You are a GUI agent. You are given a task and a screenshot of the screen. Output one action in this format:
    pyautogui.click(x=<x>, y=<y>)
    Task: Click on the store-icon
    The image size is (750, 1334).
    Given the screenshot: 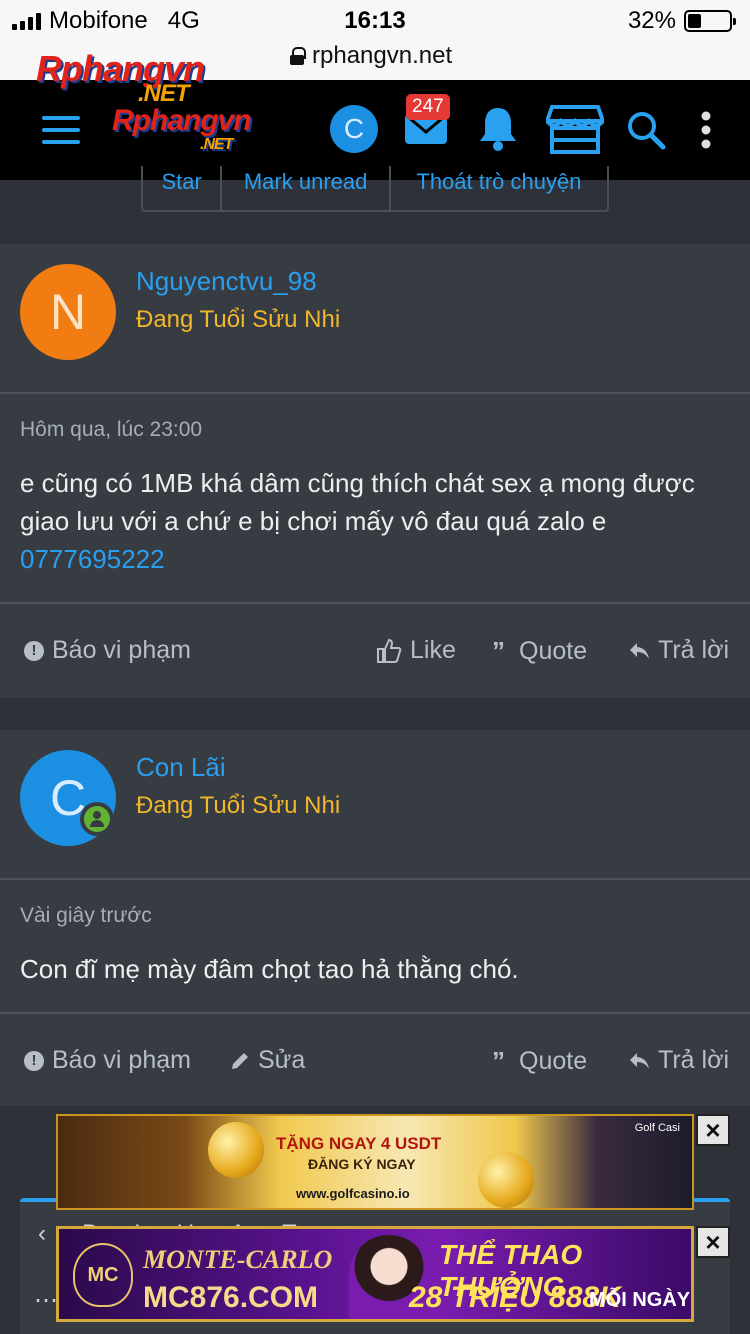 What is the action you would take?
    pyautogui.click(x=575, y=129)
    